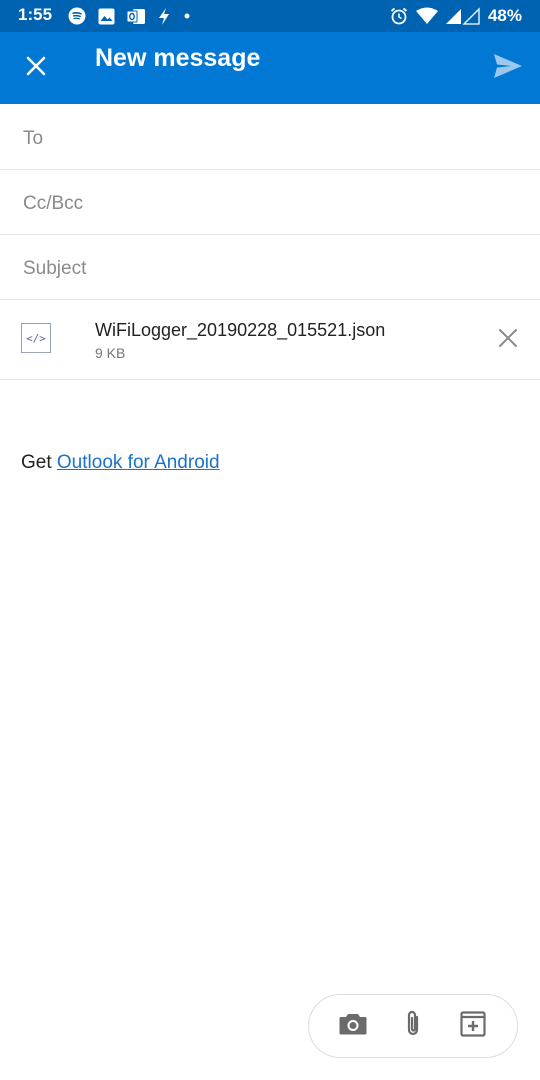  What do you see at coordinates (106, 16) in the screenshot?
I see `image-icon` at bounding box center [106, 16].